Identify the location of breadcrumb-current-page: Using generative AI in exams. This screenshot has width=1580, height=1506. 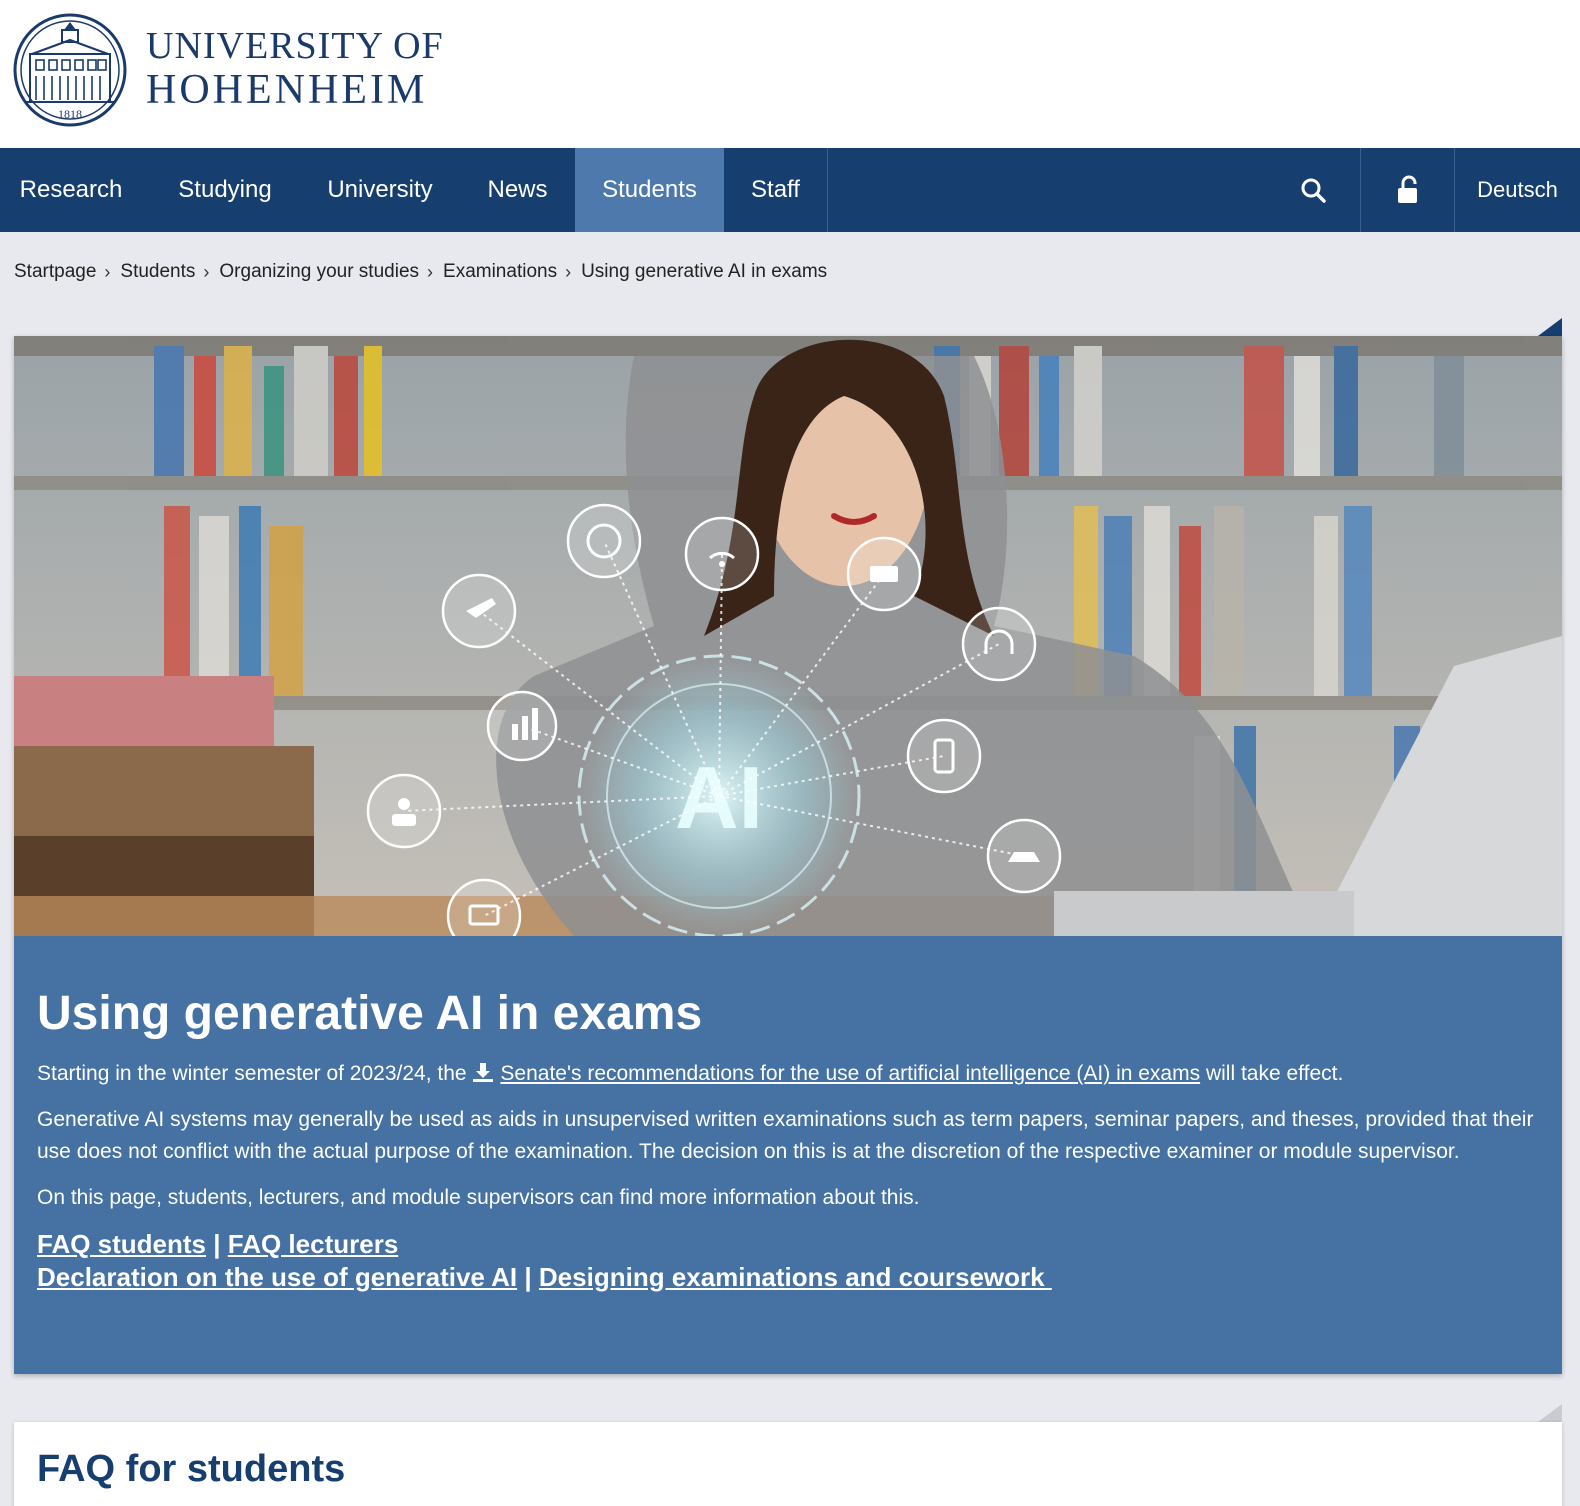
(704, 271).